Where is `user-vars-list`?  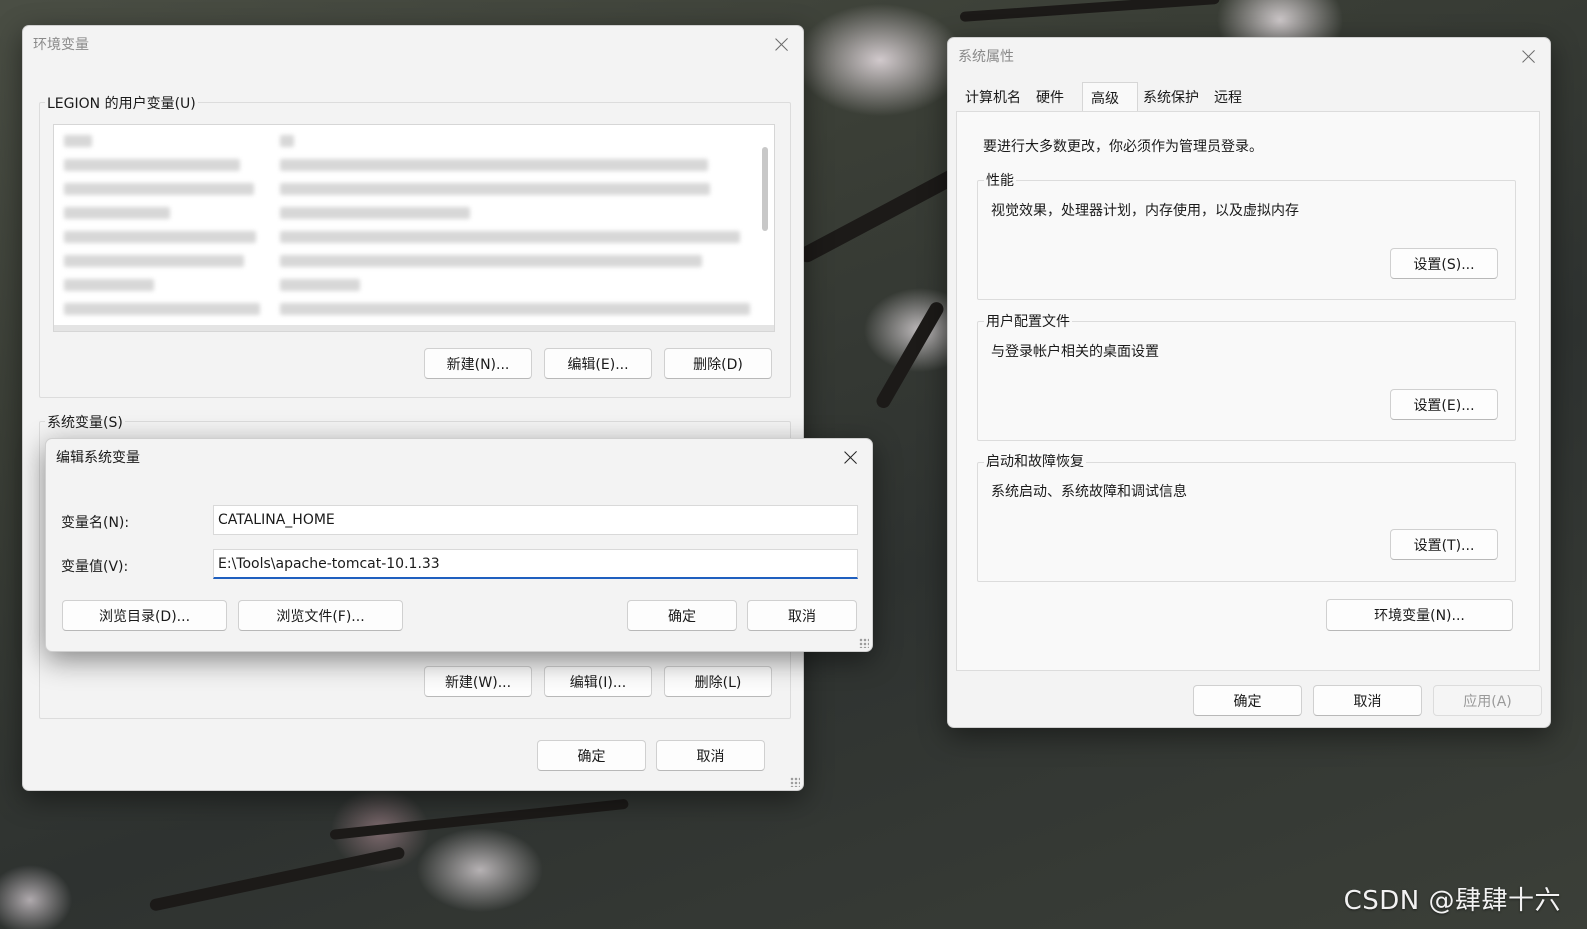 user-vars-list is located at coordinates (414, 228).